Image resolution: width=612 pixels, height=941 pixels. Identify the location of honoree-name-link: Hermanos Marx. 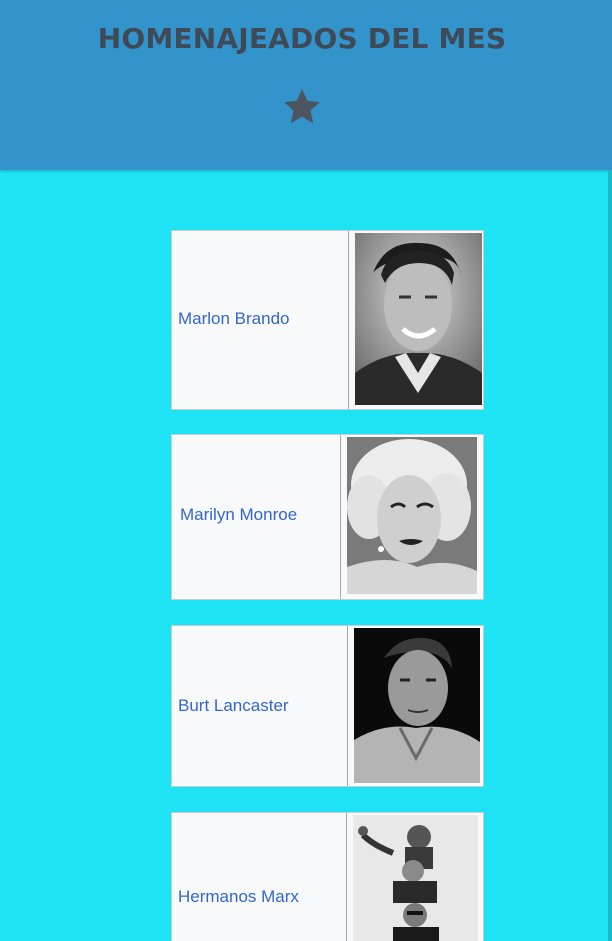
(238, 897).